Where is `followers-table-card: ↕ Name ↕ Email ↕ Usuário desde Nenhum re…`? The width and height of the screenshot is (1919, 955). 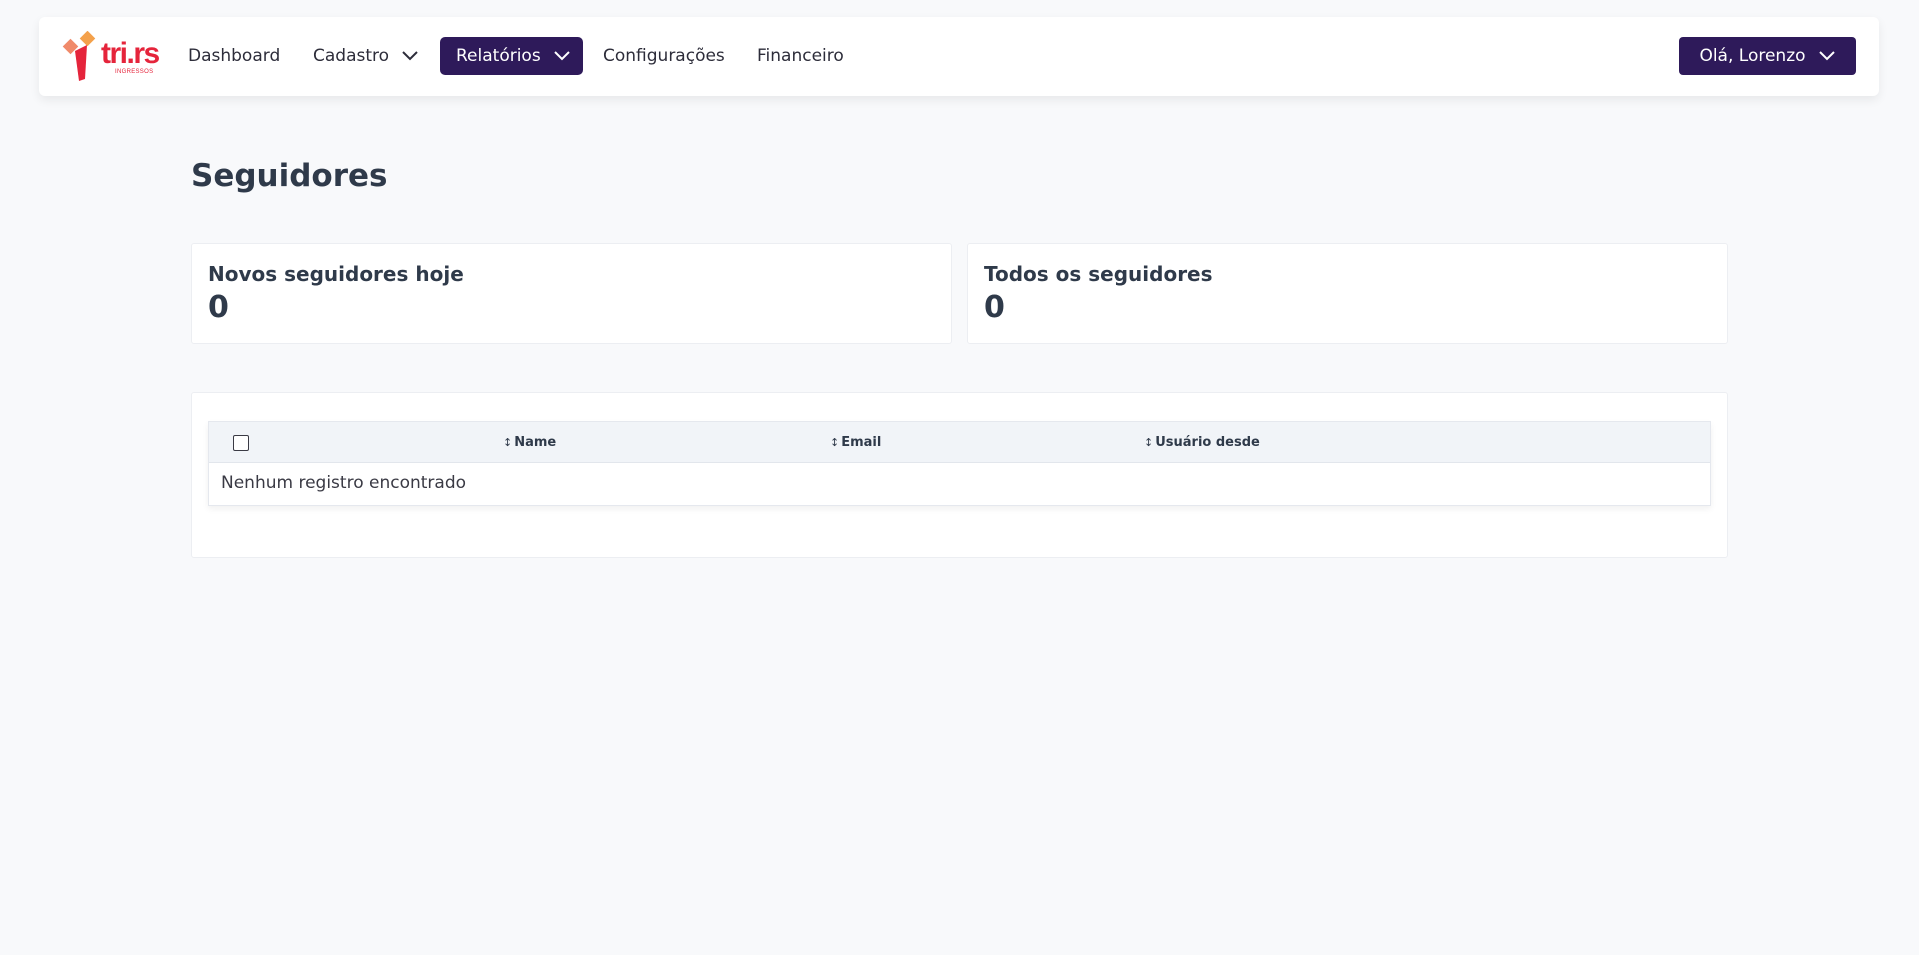
followers-table-card: ↕ Name ↕ Email ↕ Usuário desde Nenhum re… is located at coordinates (959, 475).